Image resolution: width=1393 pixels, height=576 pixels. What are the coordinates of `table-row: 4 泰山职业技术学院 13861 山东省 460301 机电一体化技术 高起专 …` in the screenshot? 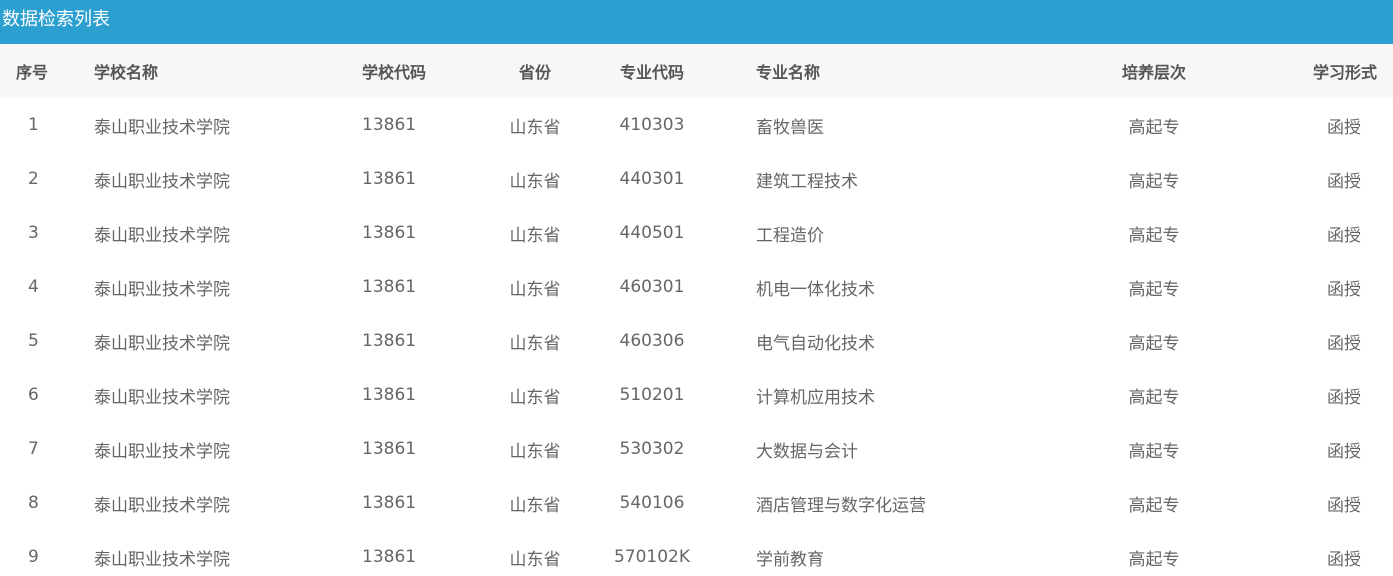 It's located at (696, 287).